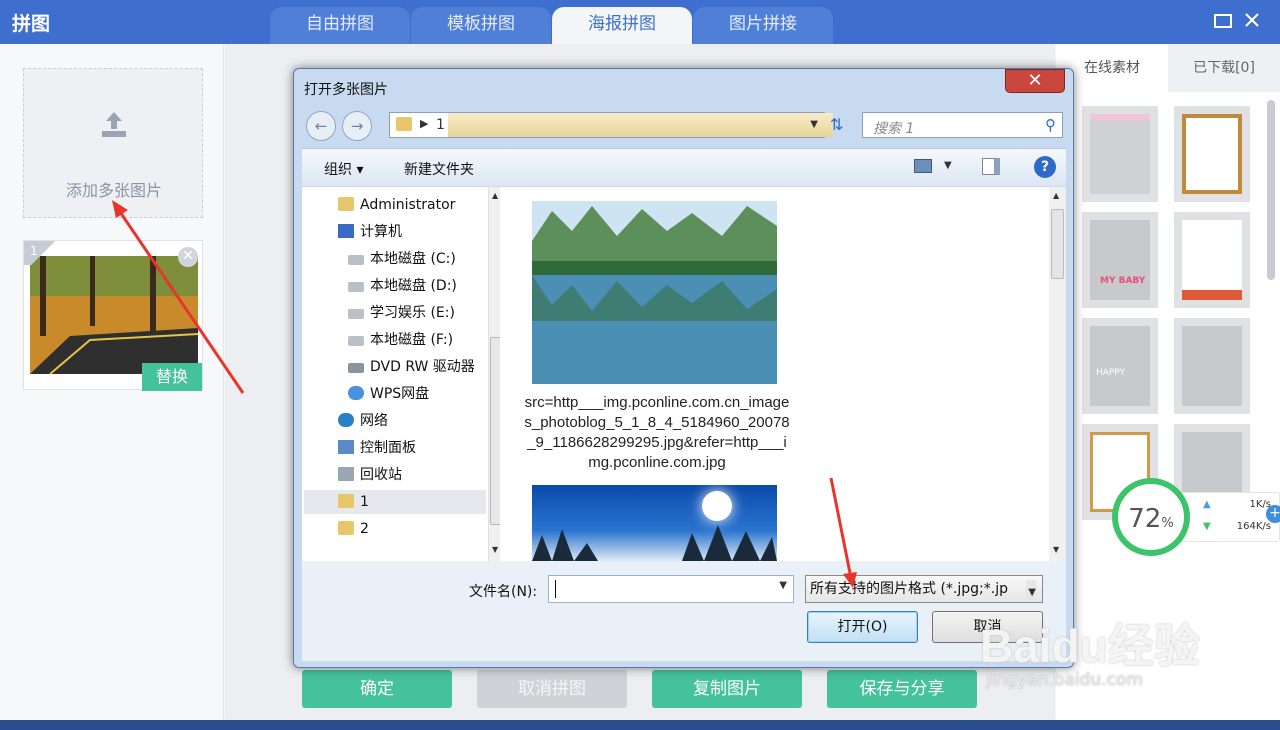  I want to click on thumbnail-number: 1, so click(43, 253).